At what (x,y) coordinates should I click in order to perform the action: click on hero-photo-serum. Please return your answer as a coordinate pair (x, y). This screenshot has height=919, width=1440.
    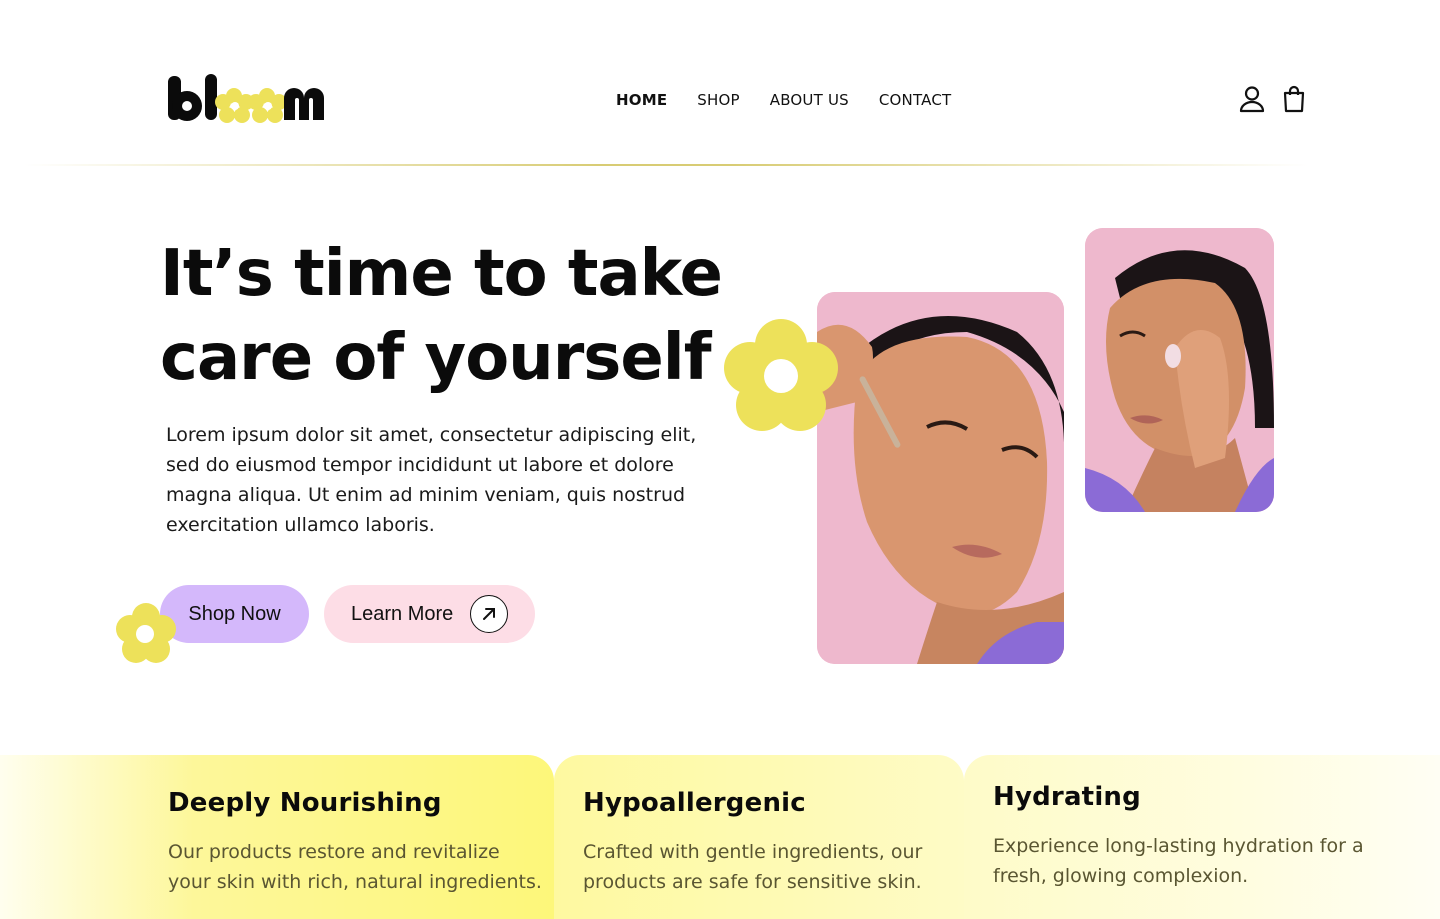
    Looking at the image, I should click on (940, 478).